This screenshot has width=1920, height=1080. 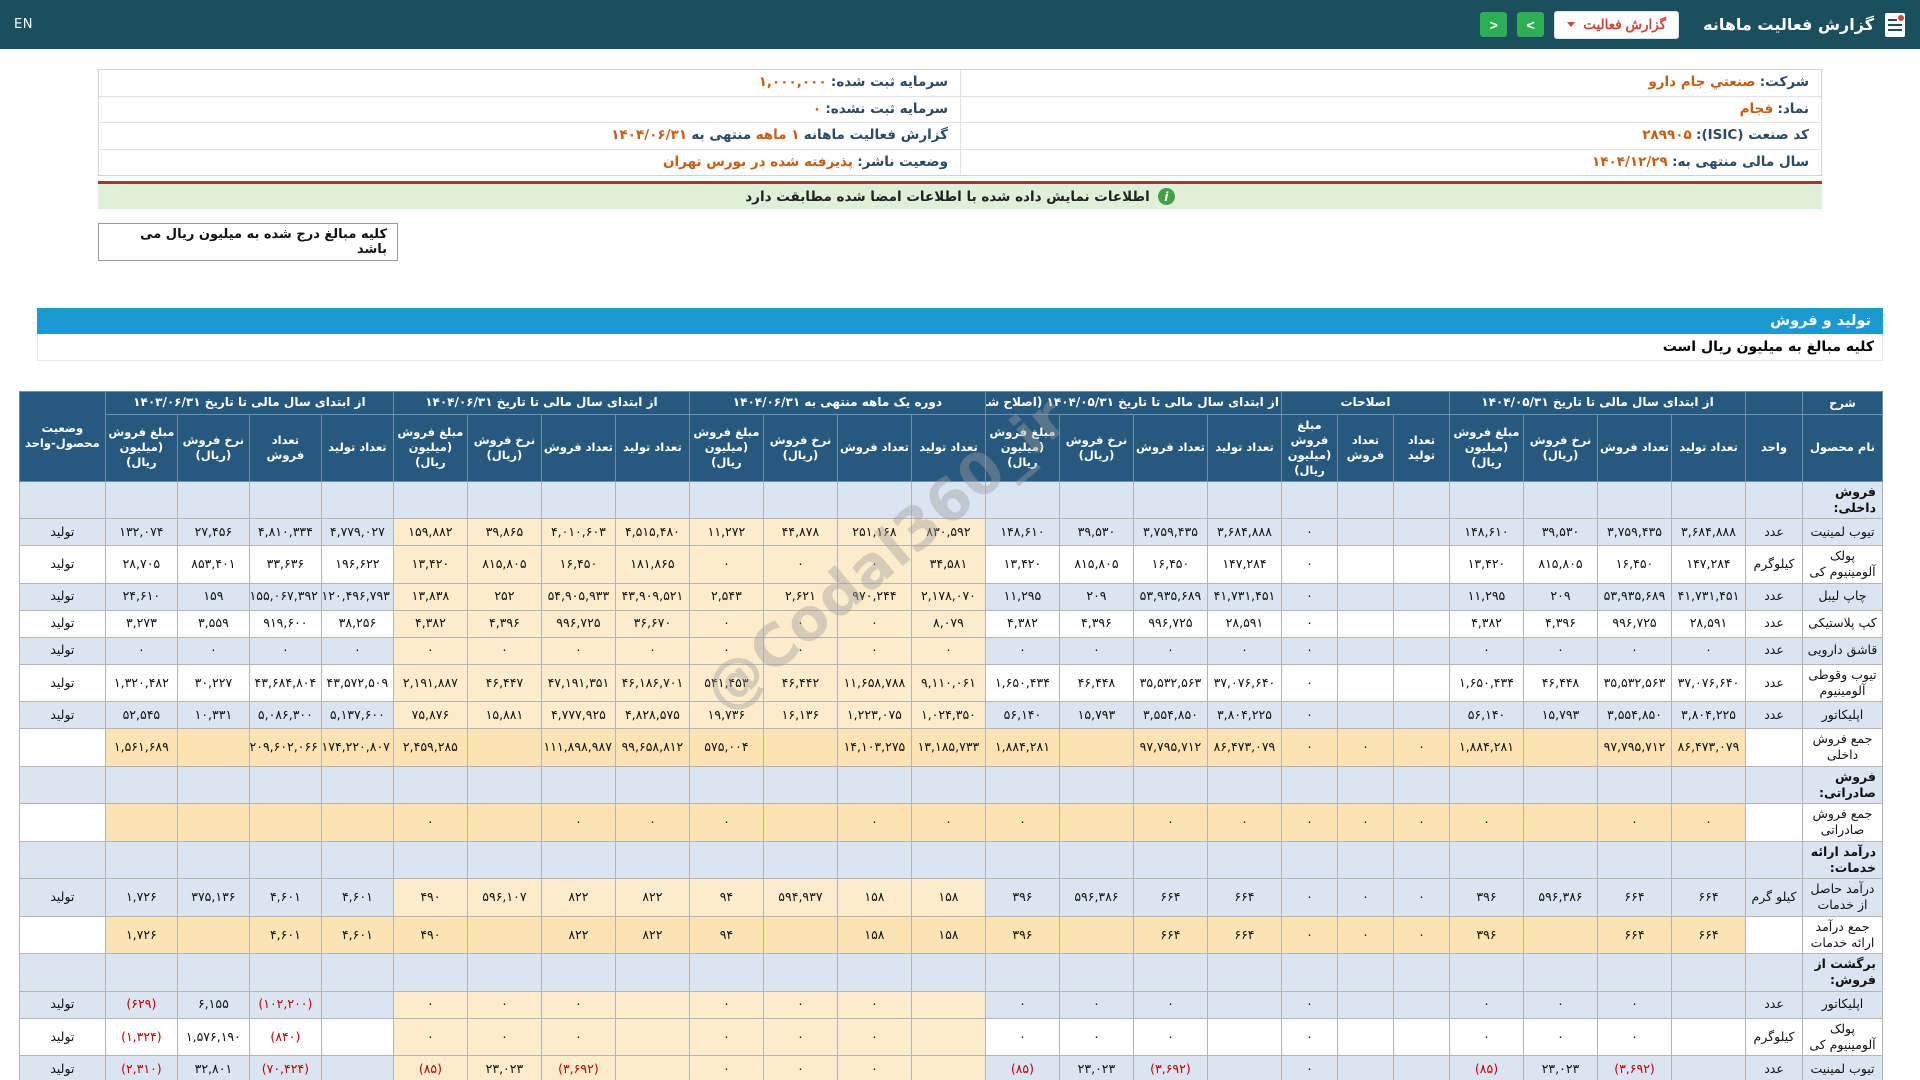 I want to click on section-row: درآمد ارائه خدمات:, so click(x=950, y=860).